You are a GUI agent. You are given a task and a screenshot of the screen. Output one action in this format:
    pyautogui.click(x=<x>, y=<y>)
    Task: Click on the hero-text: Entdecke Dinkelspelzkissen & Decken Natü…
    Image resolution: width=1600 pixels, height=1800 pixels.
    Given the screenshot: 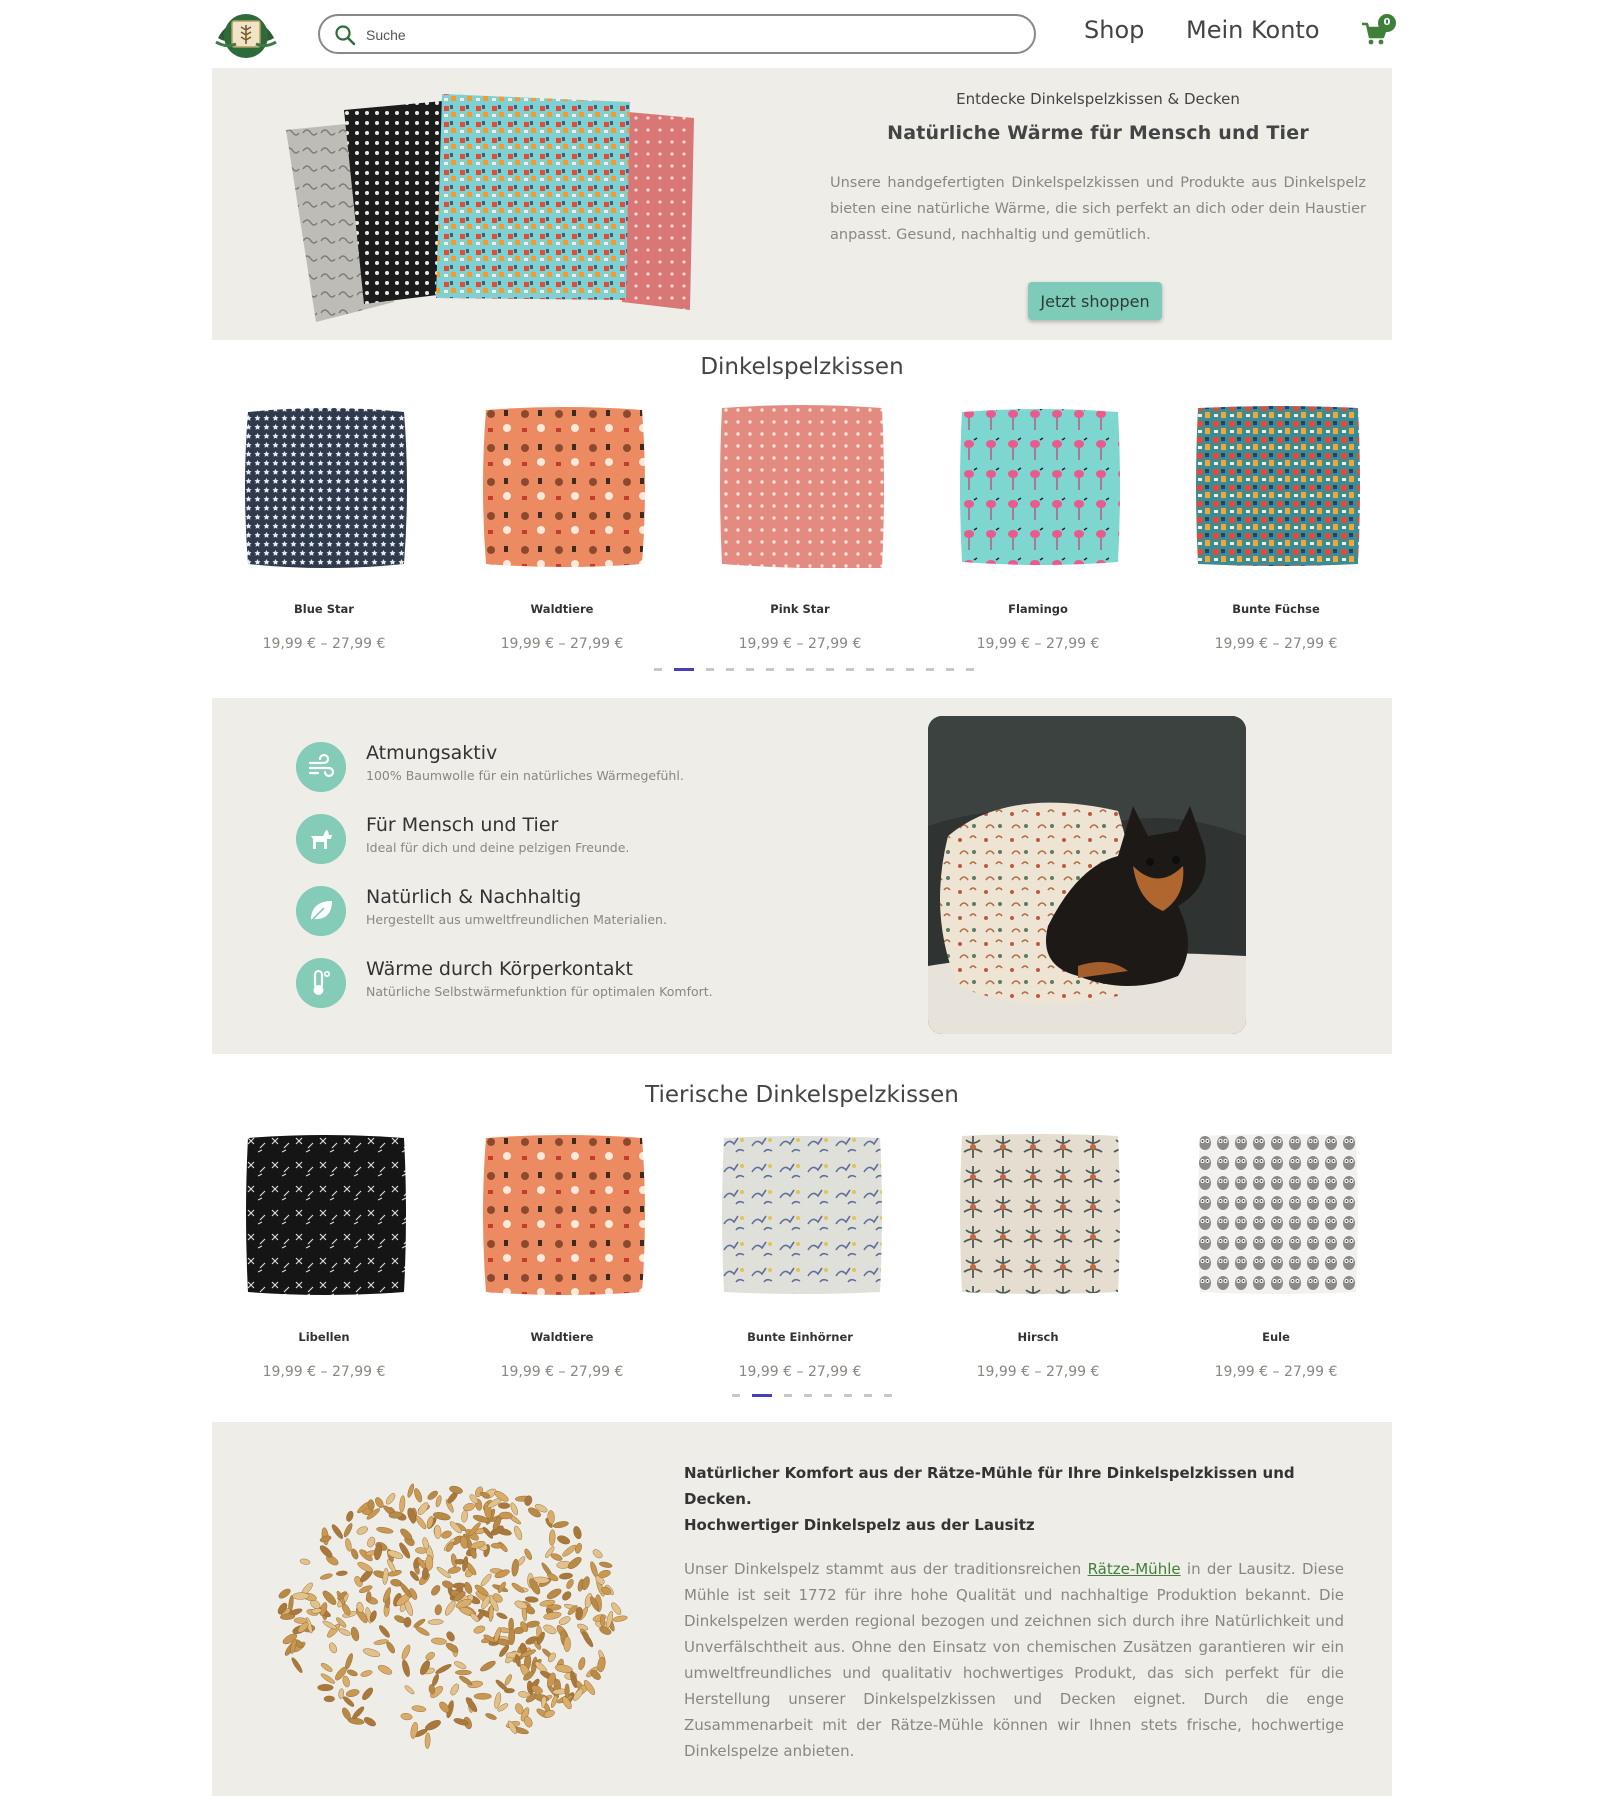 What is the action you would take?
    pyautogui.click(x=1098, y=169)
    